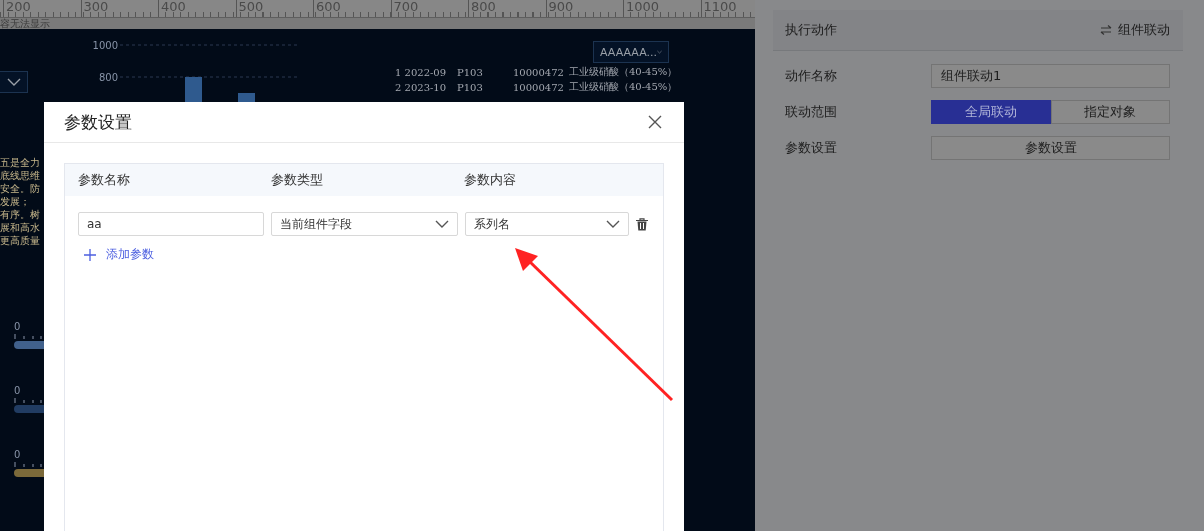  Describe the element at coordinates (352, 8) in the screenshot. I see `ruler-label: 600` at that location.